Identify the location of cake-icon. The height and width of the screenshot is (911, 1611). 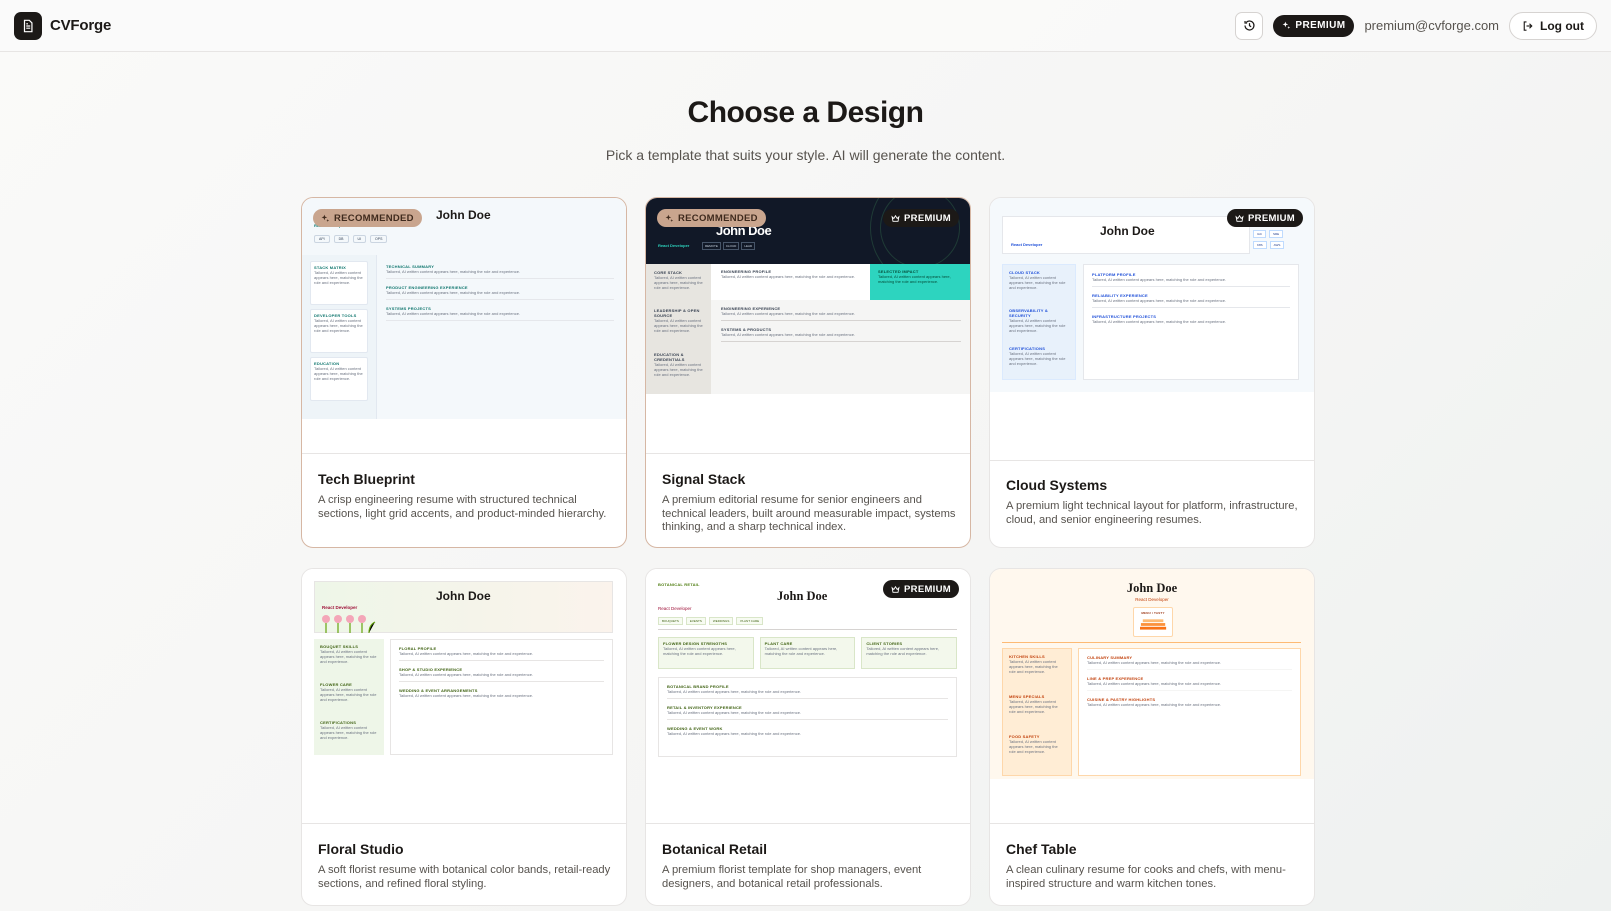
(1153, 624).